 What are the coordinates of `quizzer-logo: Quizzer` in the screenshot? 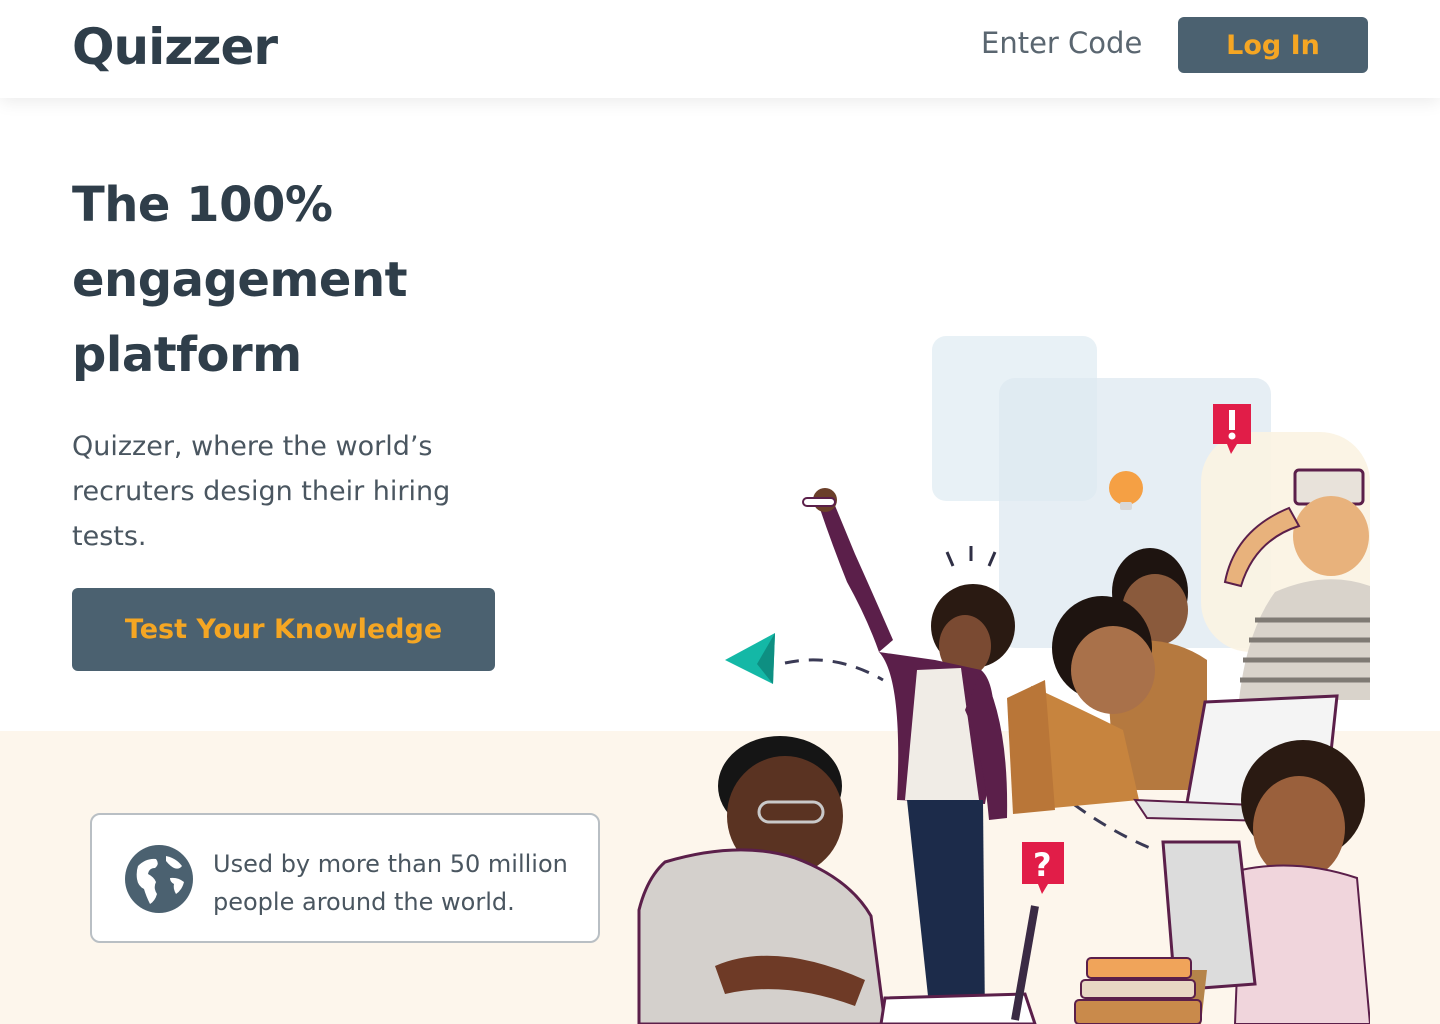 It's located at (175, 47).